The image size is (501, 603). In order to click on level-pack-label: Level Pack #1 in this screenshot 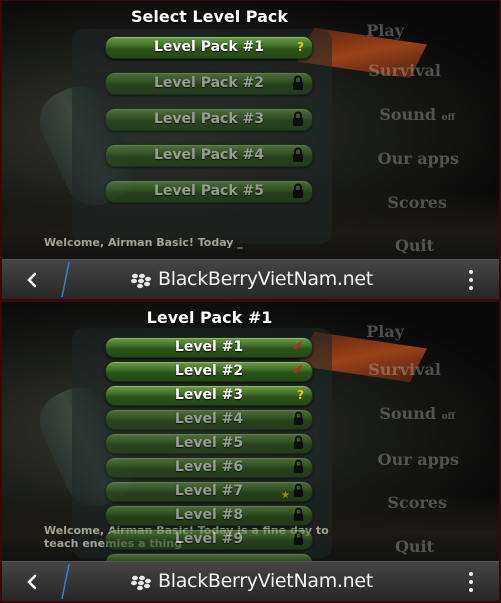, I will do `click(209, 47)`.